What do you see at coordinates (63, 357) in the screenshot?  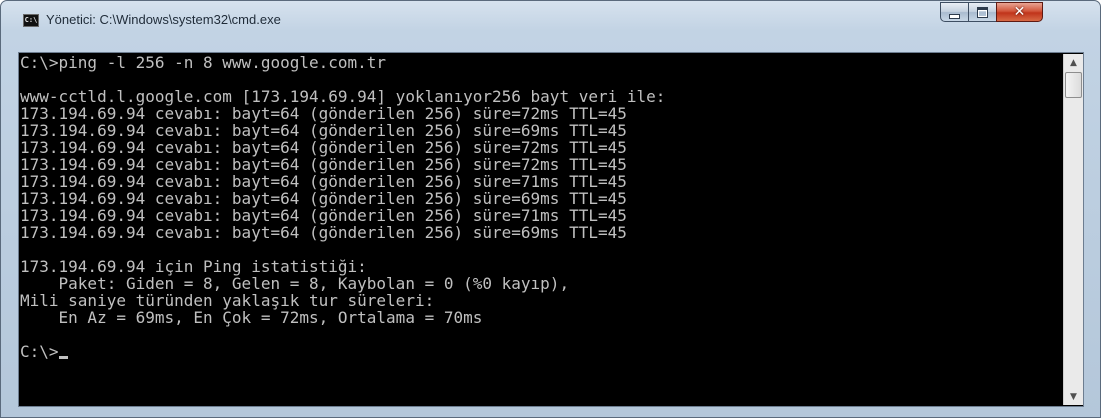 I see `text-cursor` at bounding box center [63, 357].